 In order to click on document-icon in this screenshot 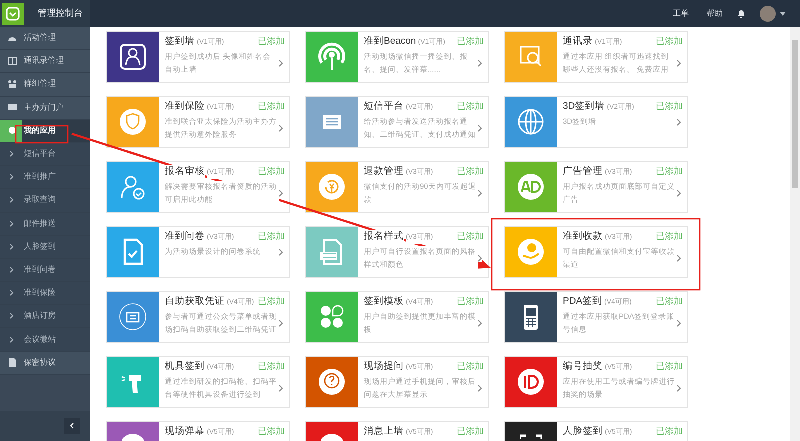, I will do `click(12, 363)`.